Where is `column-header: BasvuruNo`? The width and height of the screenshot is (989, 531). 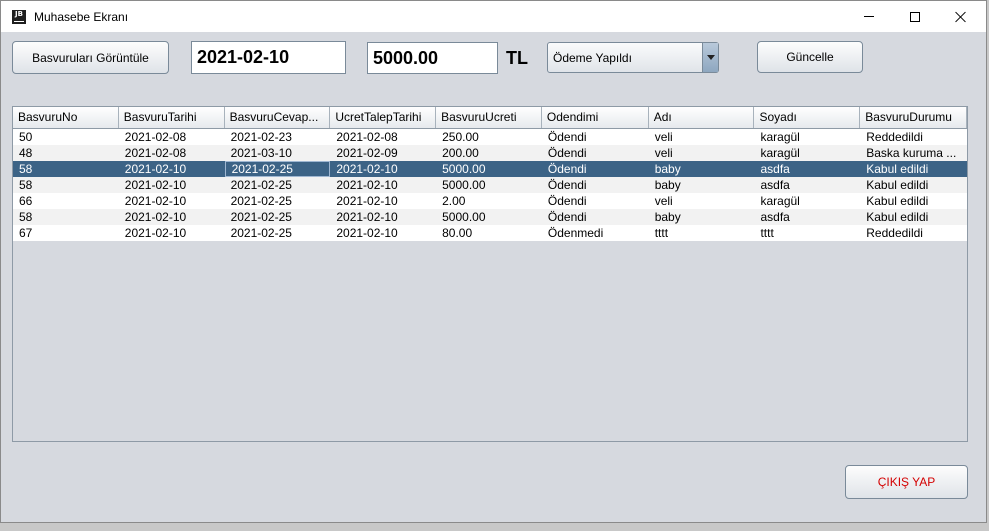 column-header: BasvuruNo is located at coordinates (66, 117).